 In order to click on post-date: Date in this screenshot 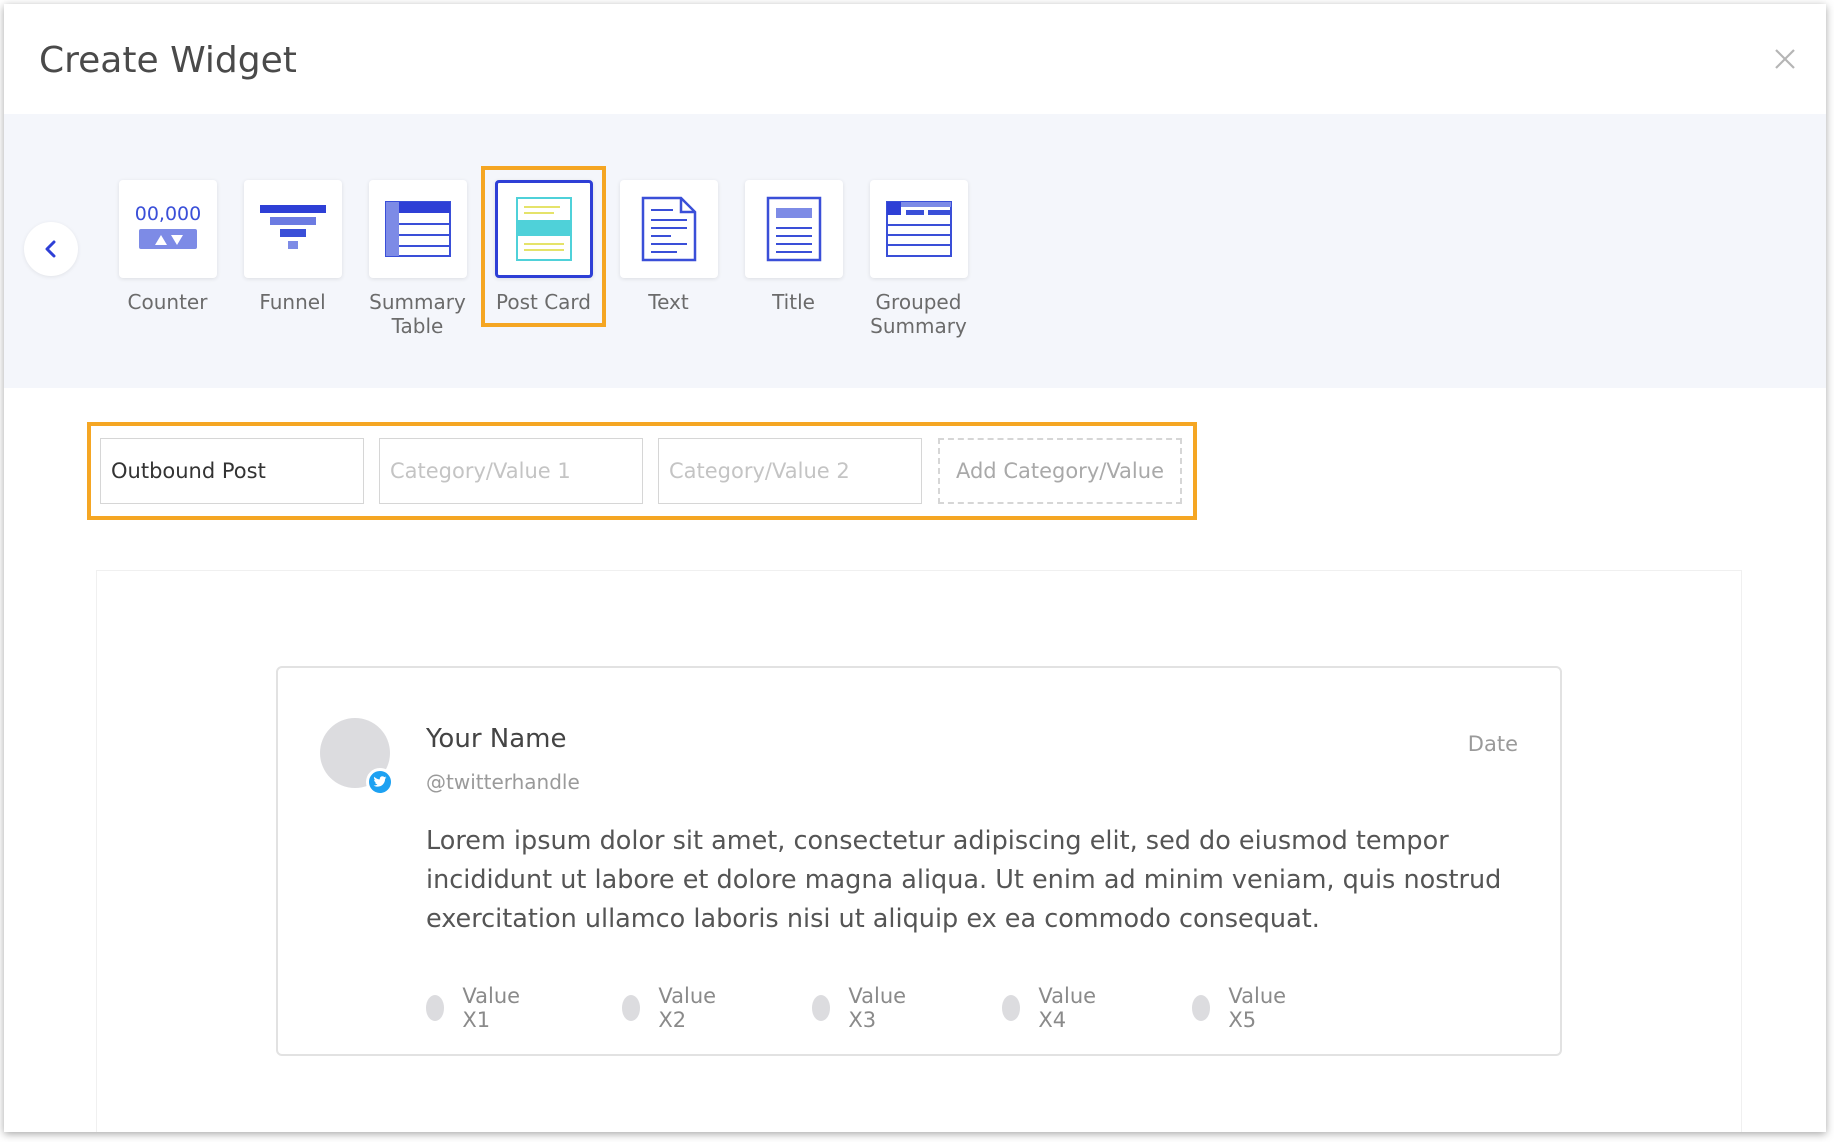, I will do `click(1492, 744)`.